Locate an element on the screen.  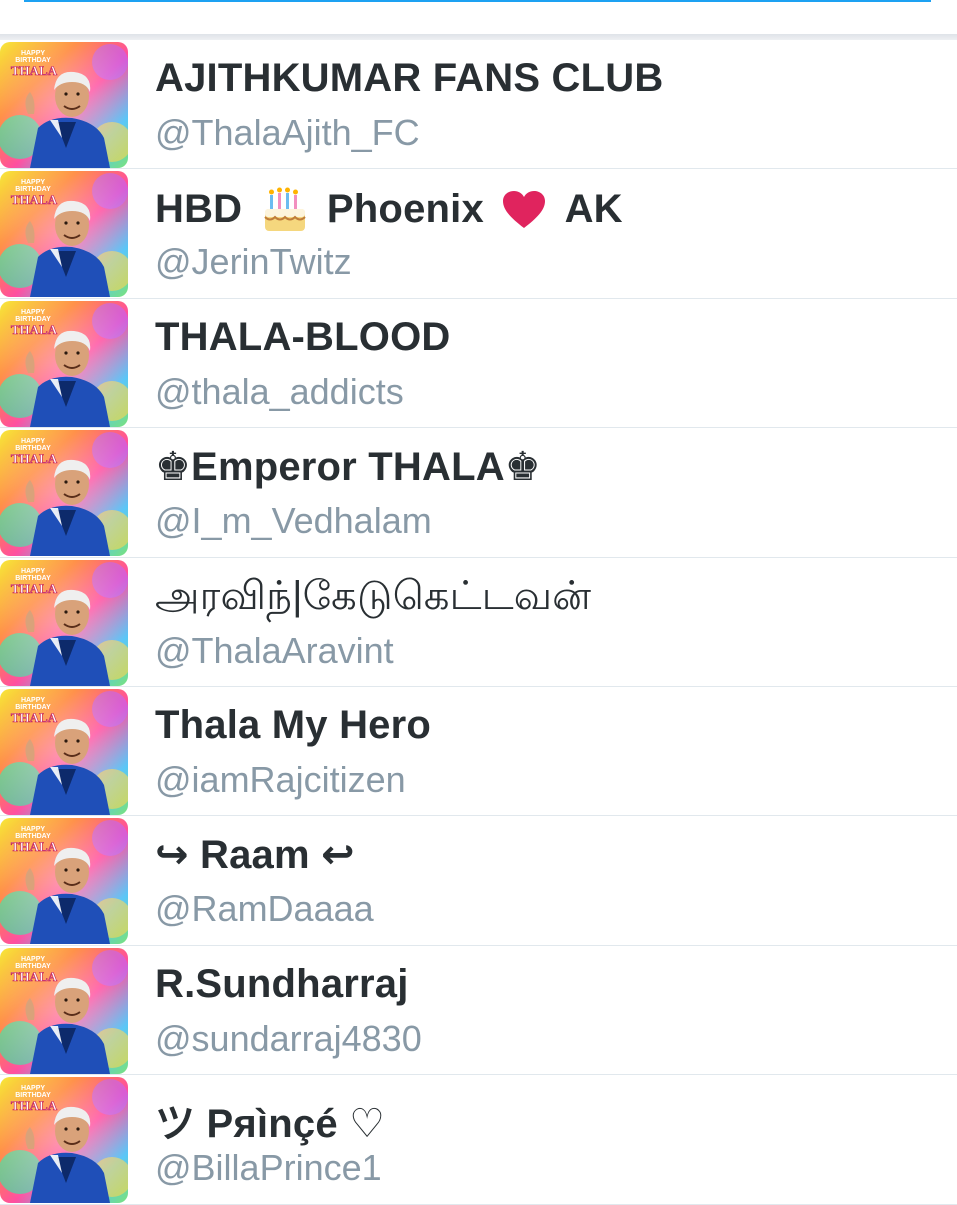
display-name-part: Phoenix is located at coordinates (405, 209).